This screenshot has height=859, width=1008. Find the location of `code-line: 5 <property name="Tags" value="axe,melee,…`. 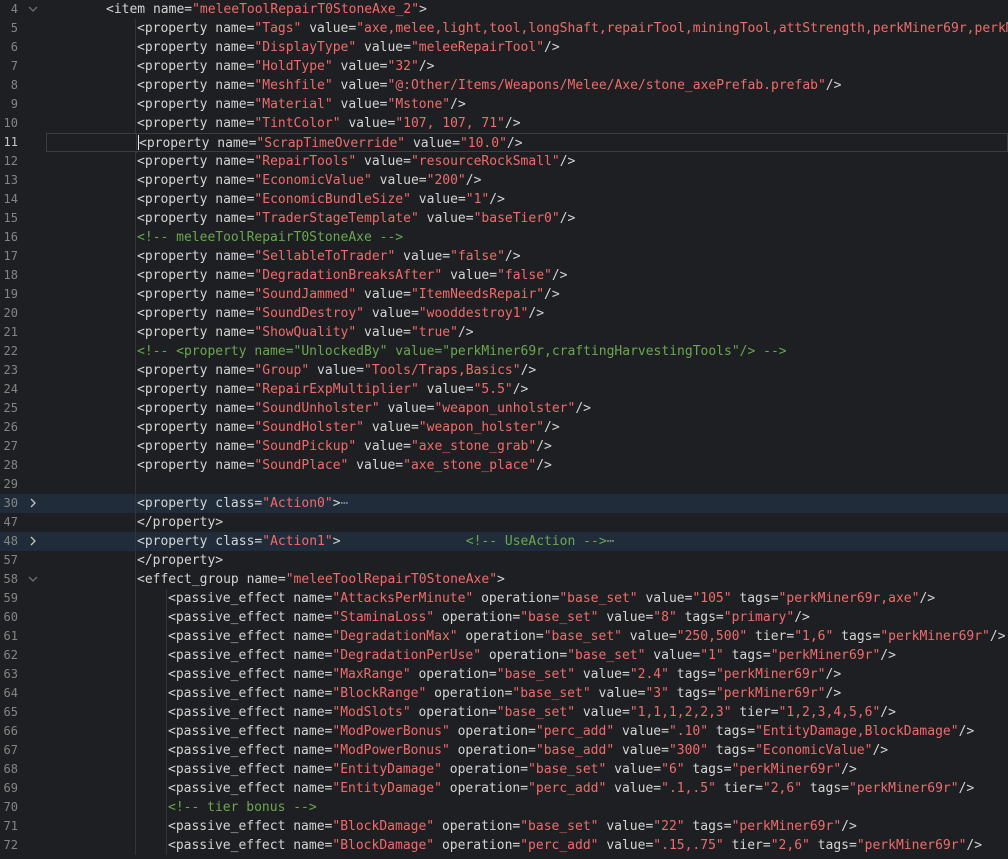

code-line: 5 <property name="Tags" value="axe,melee,… is located at coordinates (504, 28).